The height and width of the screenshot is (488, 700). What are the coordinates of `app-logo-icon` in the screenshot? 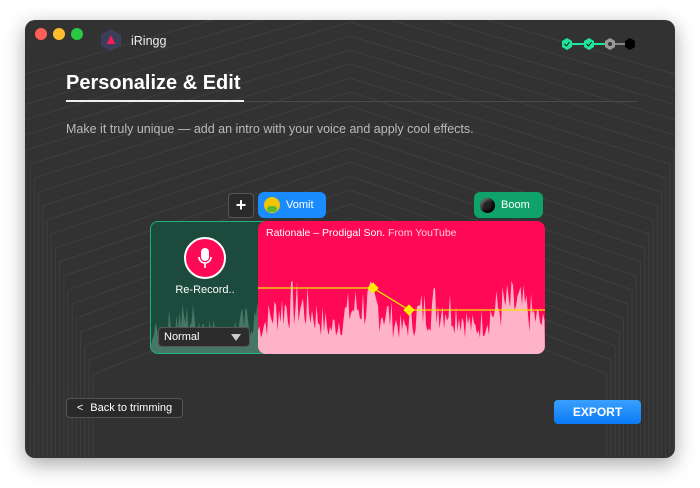 It's located at (111, 40).